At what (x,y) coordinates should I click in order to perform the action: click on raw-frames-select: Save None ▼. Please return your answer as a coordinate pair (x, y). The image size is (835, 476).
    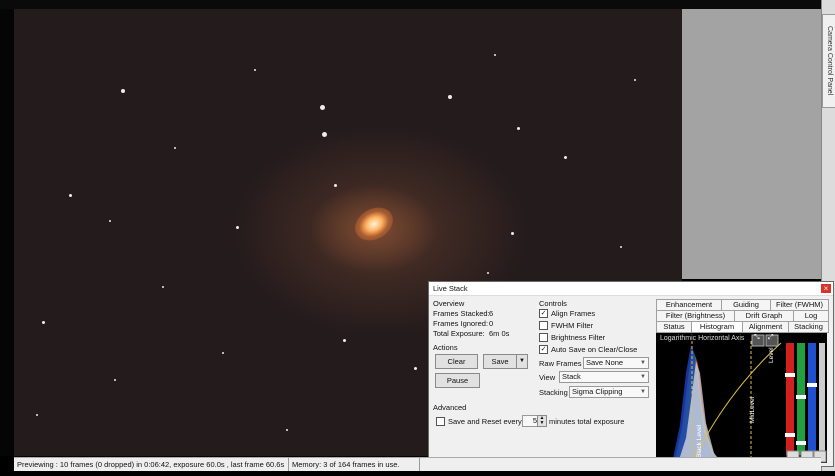
    Looking at the image, I should click on (616, 363).